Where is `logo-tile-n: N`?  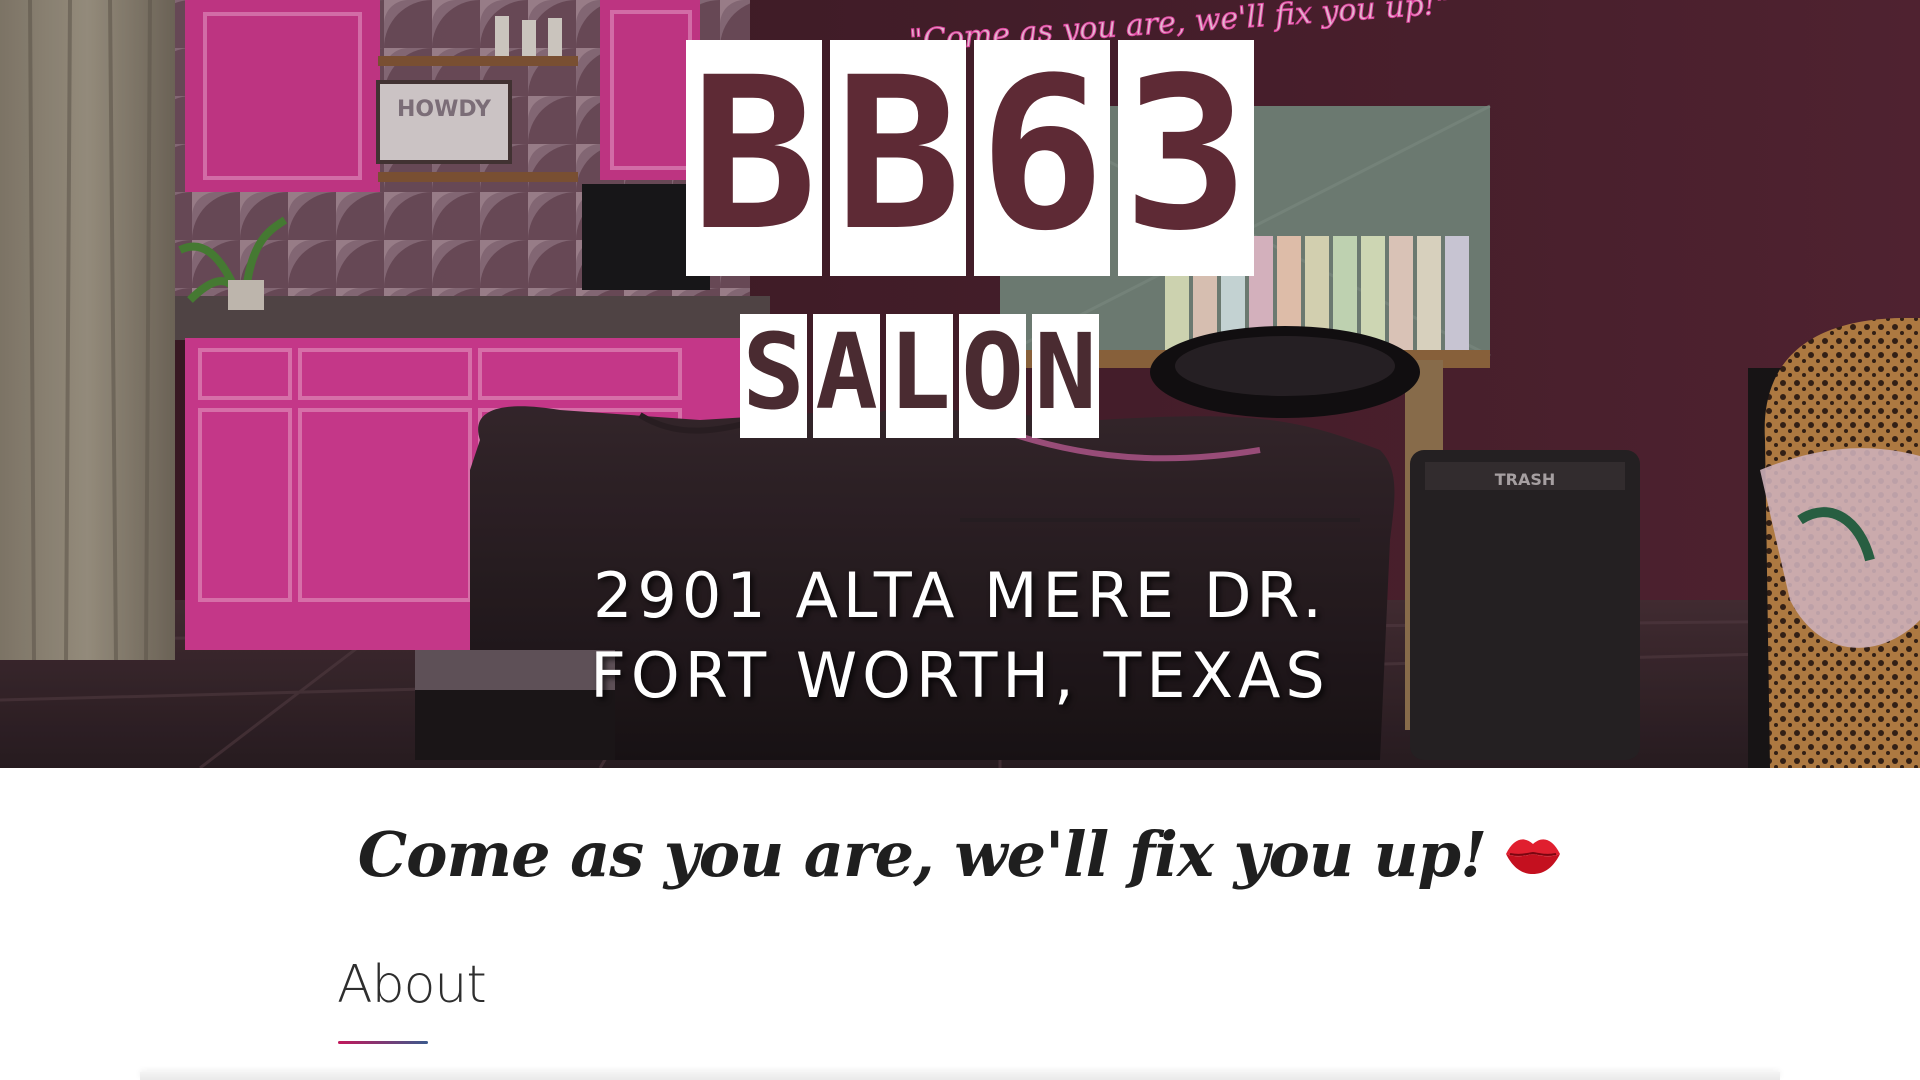
logo-tile-n: N is located at coordinates (1065, 374).